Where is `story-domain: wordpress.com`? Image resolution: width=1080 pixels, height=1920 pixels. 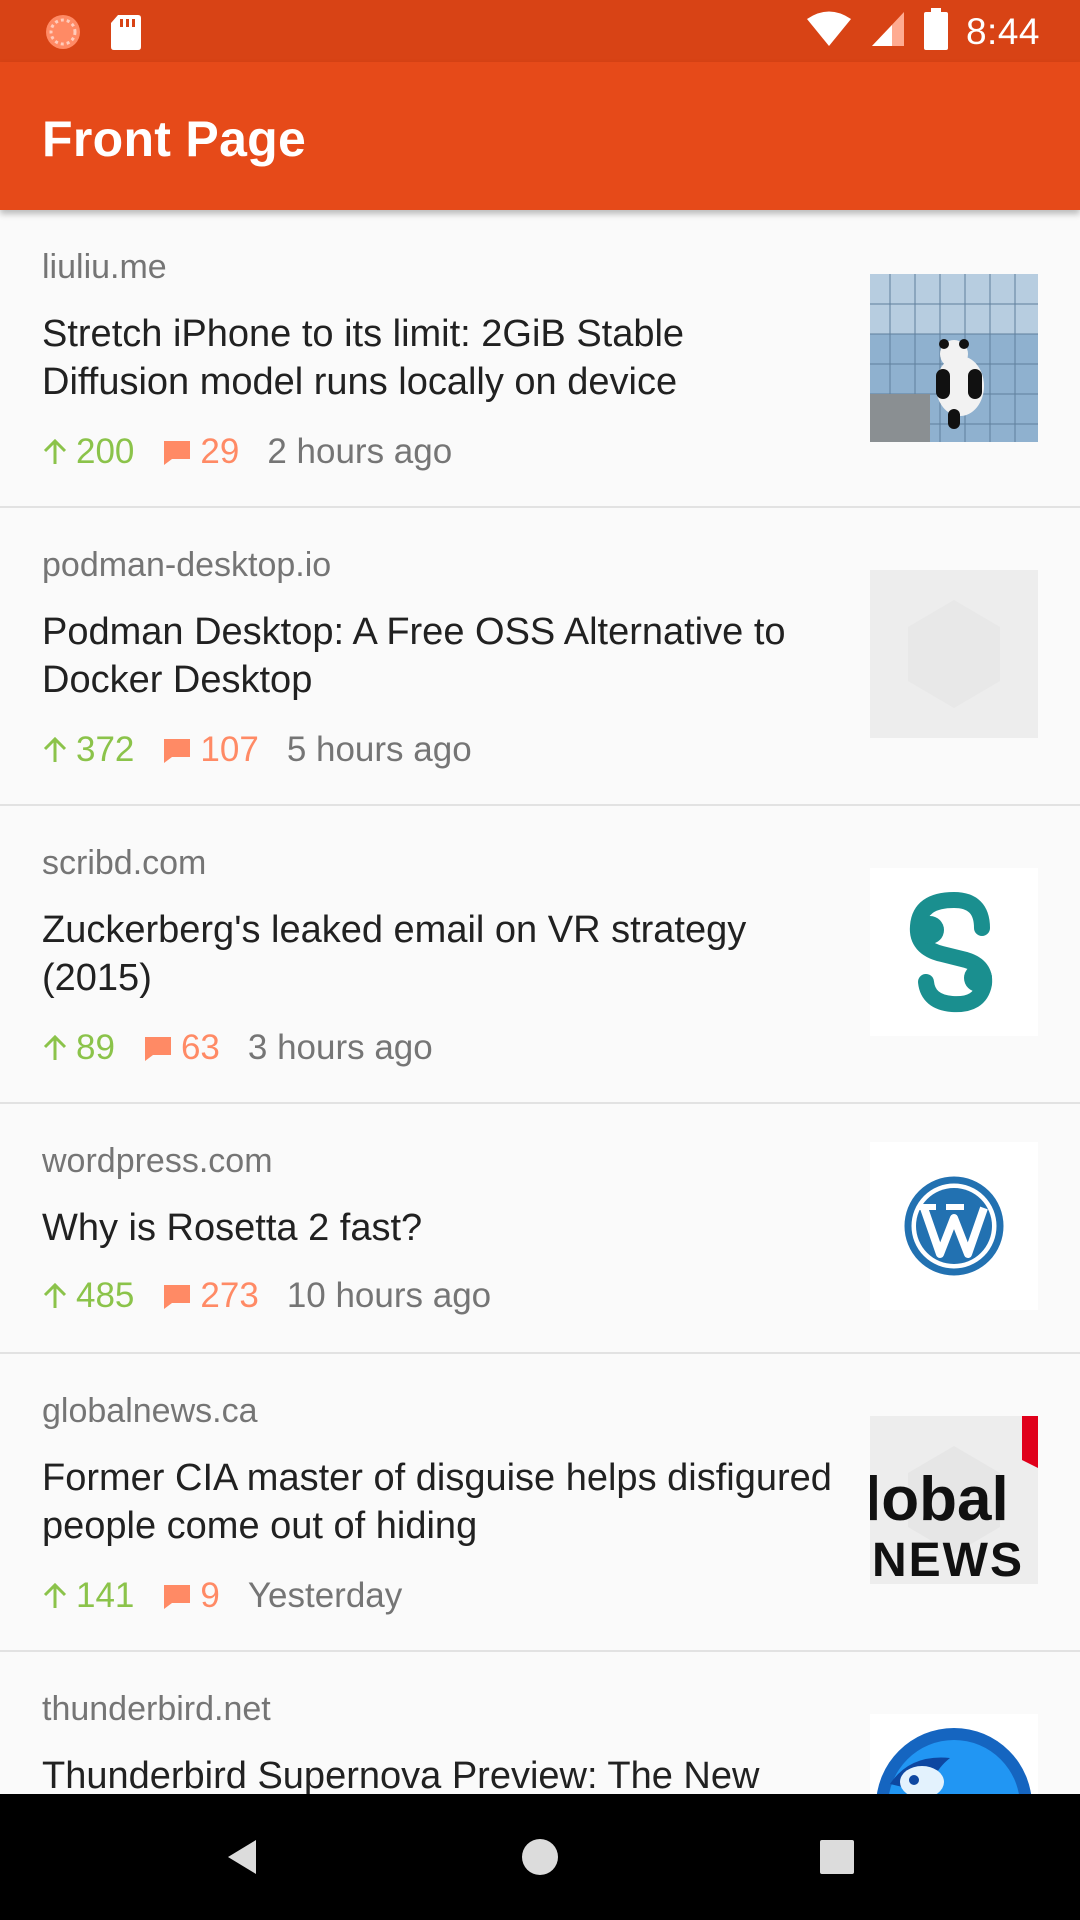 story-domain: wordpress.com is located at coordinates (157, 1161).